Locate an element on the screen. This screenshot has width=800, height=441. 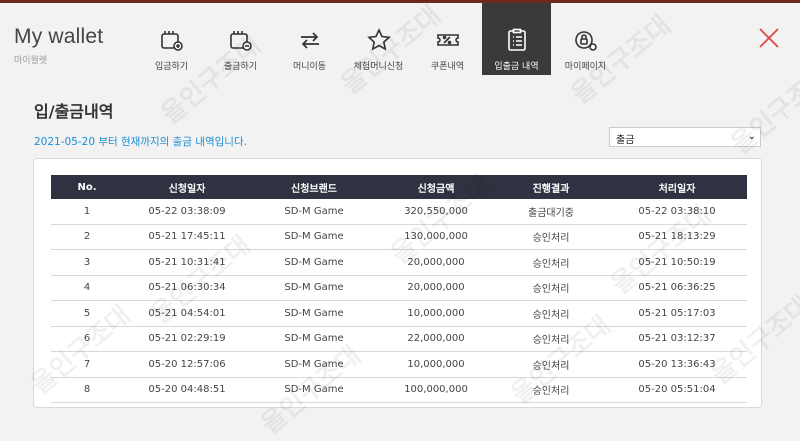
nav-item-deposit: 입금하기 is located at coordinates (171, 39).